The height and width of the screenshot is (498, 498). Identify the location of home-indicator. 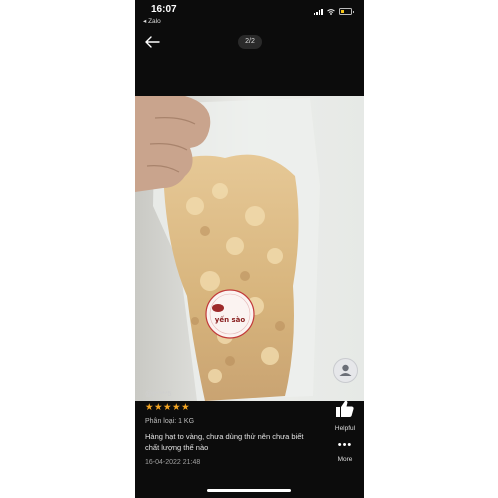
(249, 490).